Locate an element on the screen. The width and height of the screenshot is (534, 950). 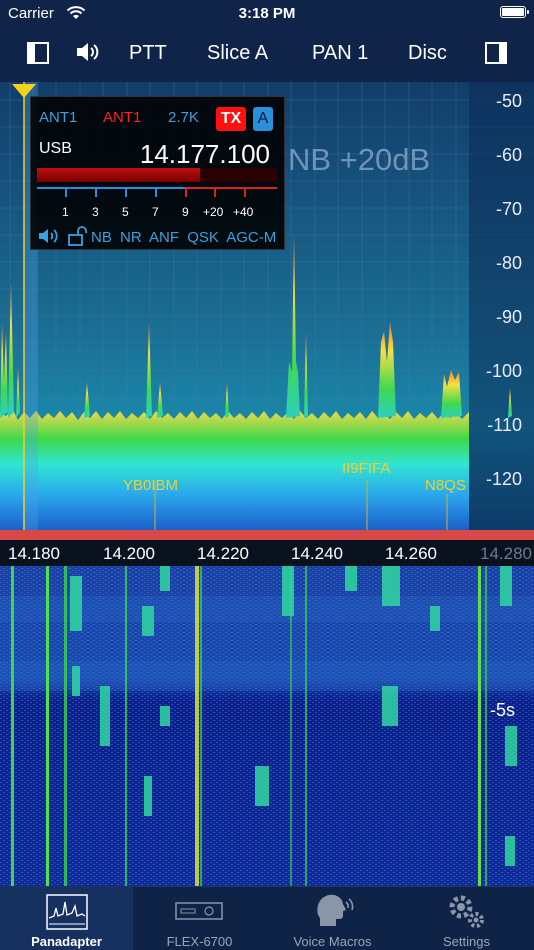
waterfall-time-label: -5s is located at coordinates (503, 710).